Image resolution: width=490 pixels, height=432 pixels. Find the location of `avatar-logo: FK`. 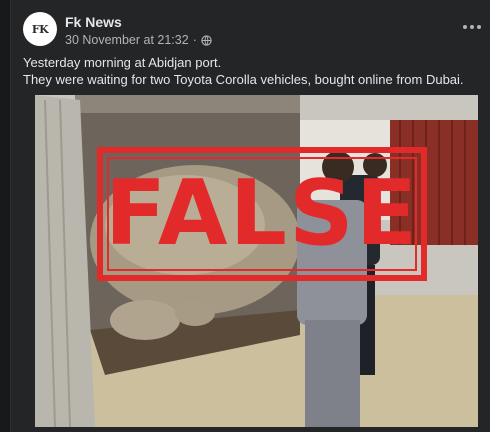

avatar-logo: FK is located at coordinates (40, 29).